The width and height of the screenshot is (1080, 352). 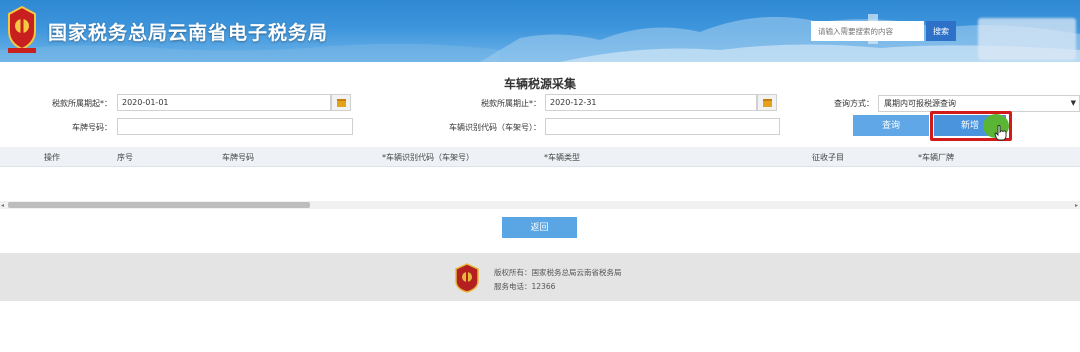 I want to click on column-header: *车辆识别代码（车架号）, so click(x=428, y=157).